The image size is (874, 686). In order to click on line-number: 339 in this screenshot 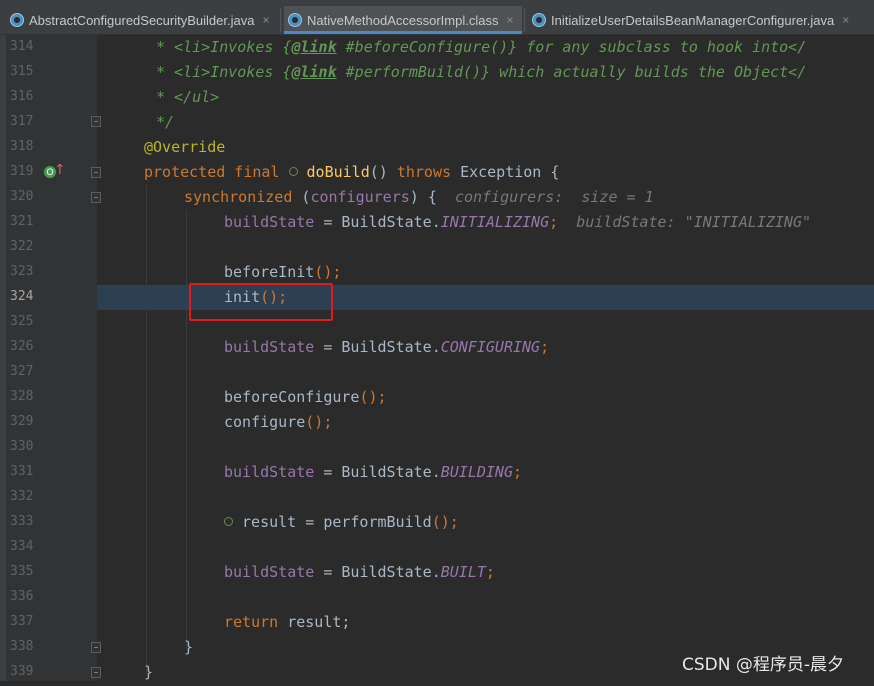, I will do `click(22, 671)`.